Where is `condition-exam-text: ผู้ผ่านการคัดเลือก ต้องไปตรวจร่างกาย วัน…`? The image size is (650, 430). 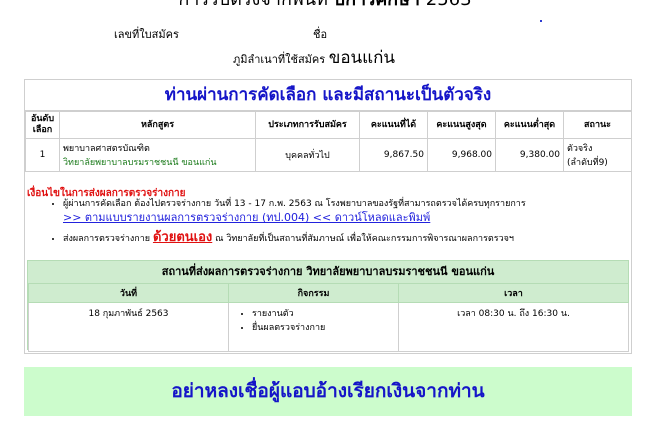
condition-exam-text: ผู้ผ่านการคัดเลือก ต้องไปตรวจร่างกาย วัน… is located at coordinates (294, 204).